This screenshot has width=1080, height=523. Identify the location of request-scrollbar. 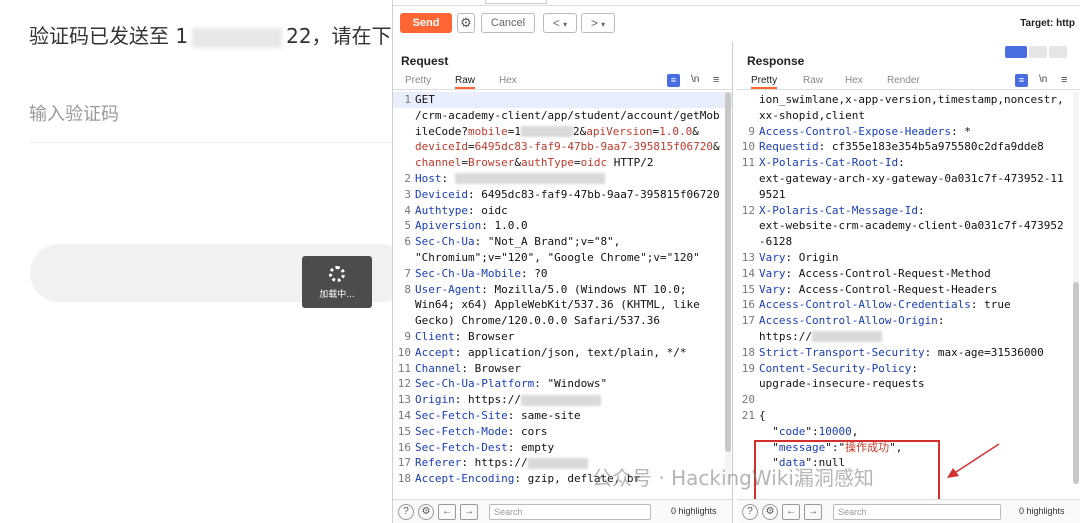
(728, 288).